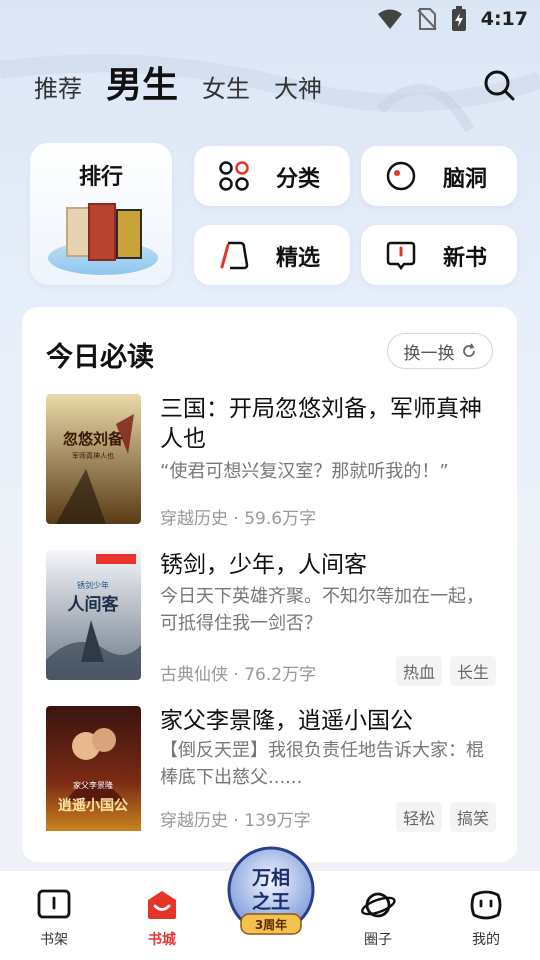 This screenshot has height=960, width=540. Describe the element at coordinates (486, 940) in the screenshot. I see `nav-label: 我的` at that location.